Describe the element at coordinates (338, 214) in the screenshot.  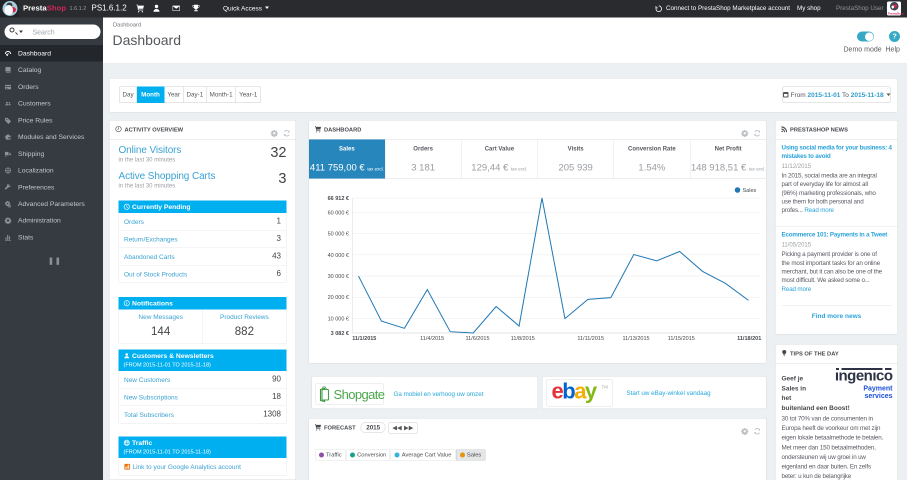
I see `svg-text: 60 000 €` at that location.